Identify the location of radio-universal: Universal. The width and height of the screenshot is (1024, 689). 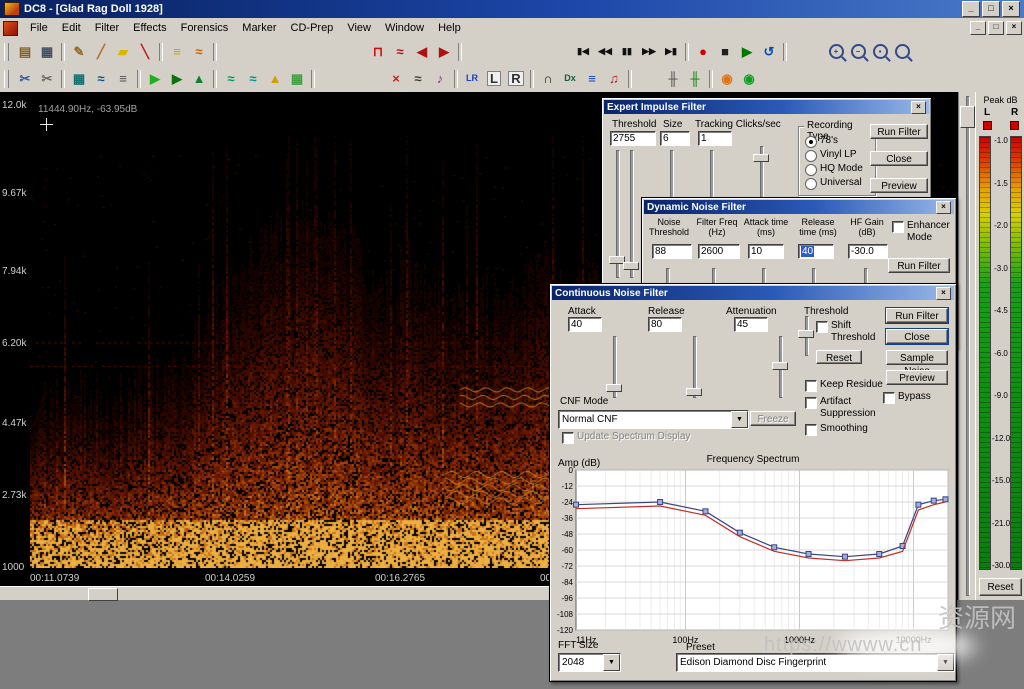
(833, 183).